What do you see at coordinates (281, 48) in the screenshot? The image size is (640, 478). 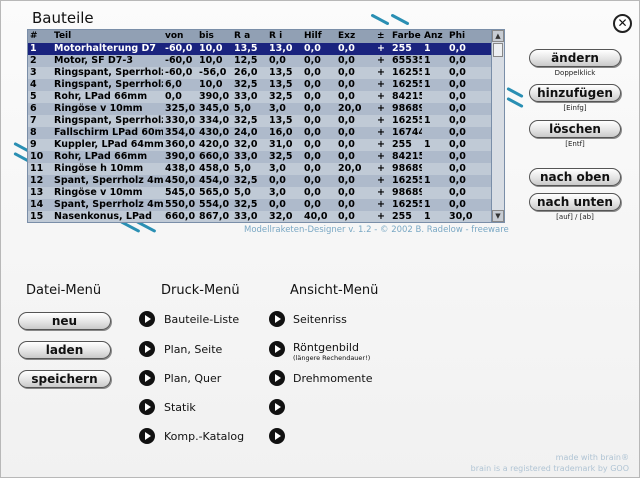 I see `table-cell: 13,0` at bounding box center [281, 48].